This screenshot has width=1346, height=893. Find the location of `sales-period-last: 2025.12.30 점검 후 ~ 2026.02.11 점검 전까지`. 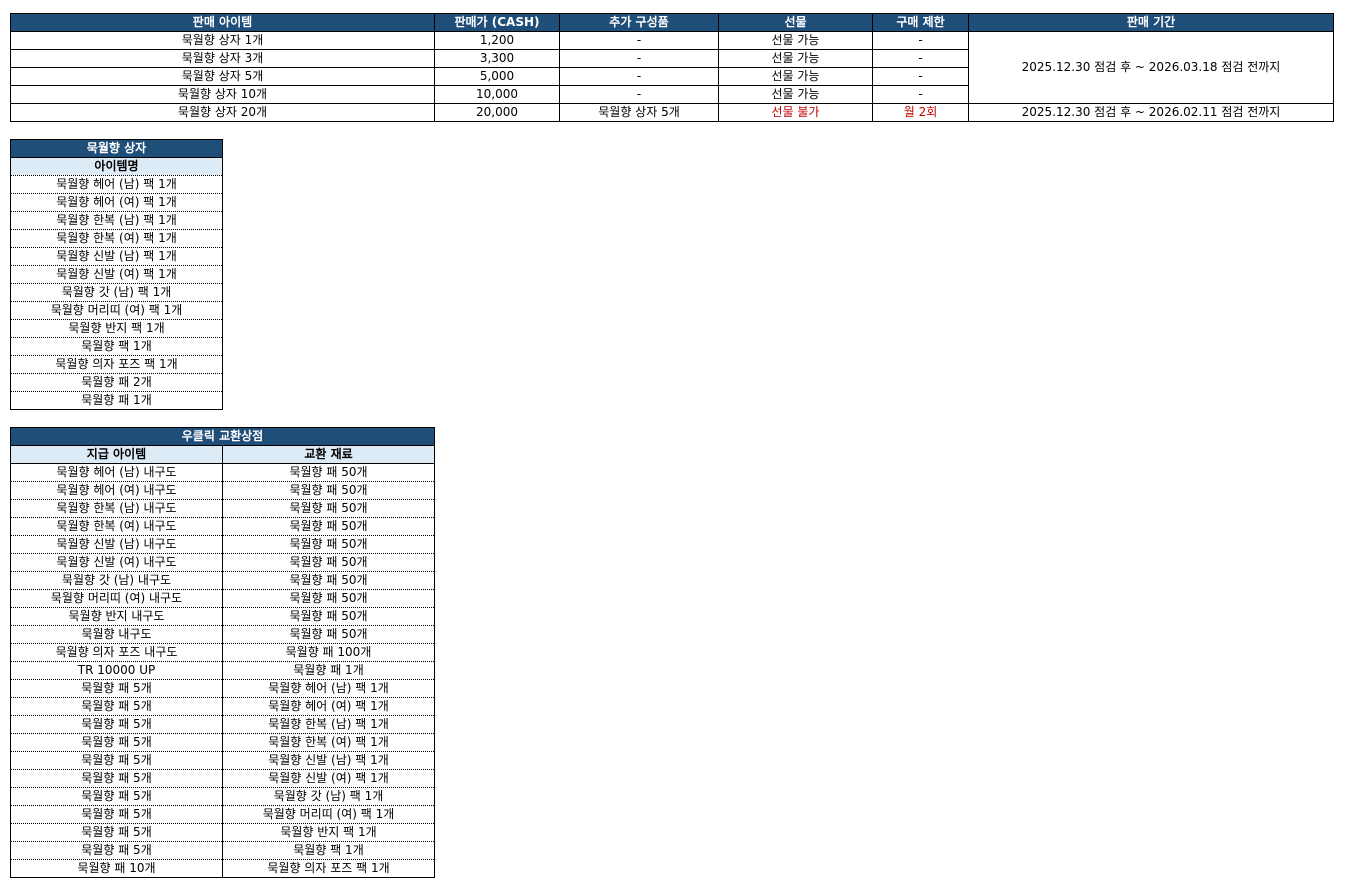

sales-period-last: 2025.12.30 점검 후 ~ 2026.02.11 점검 전까지 is located at coordinates (1151, 112).